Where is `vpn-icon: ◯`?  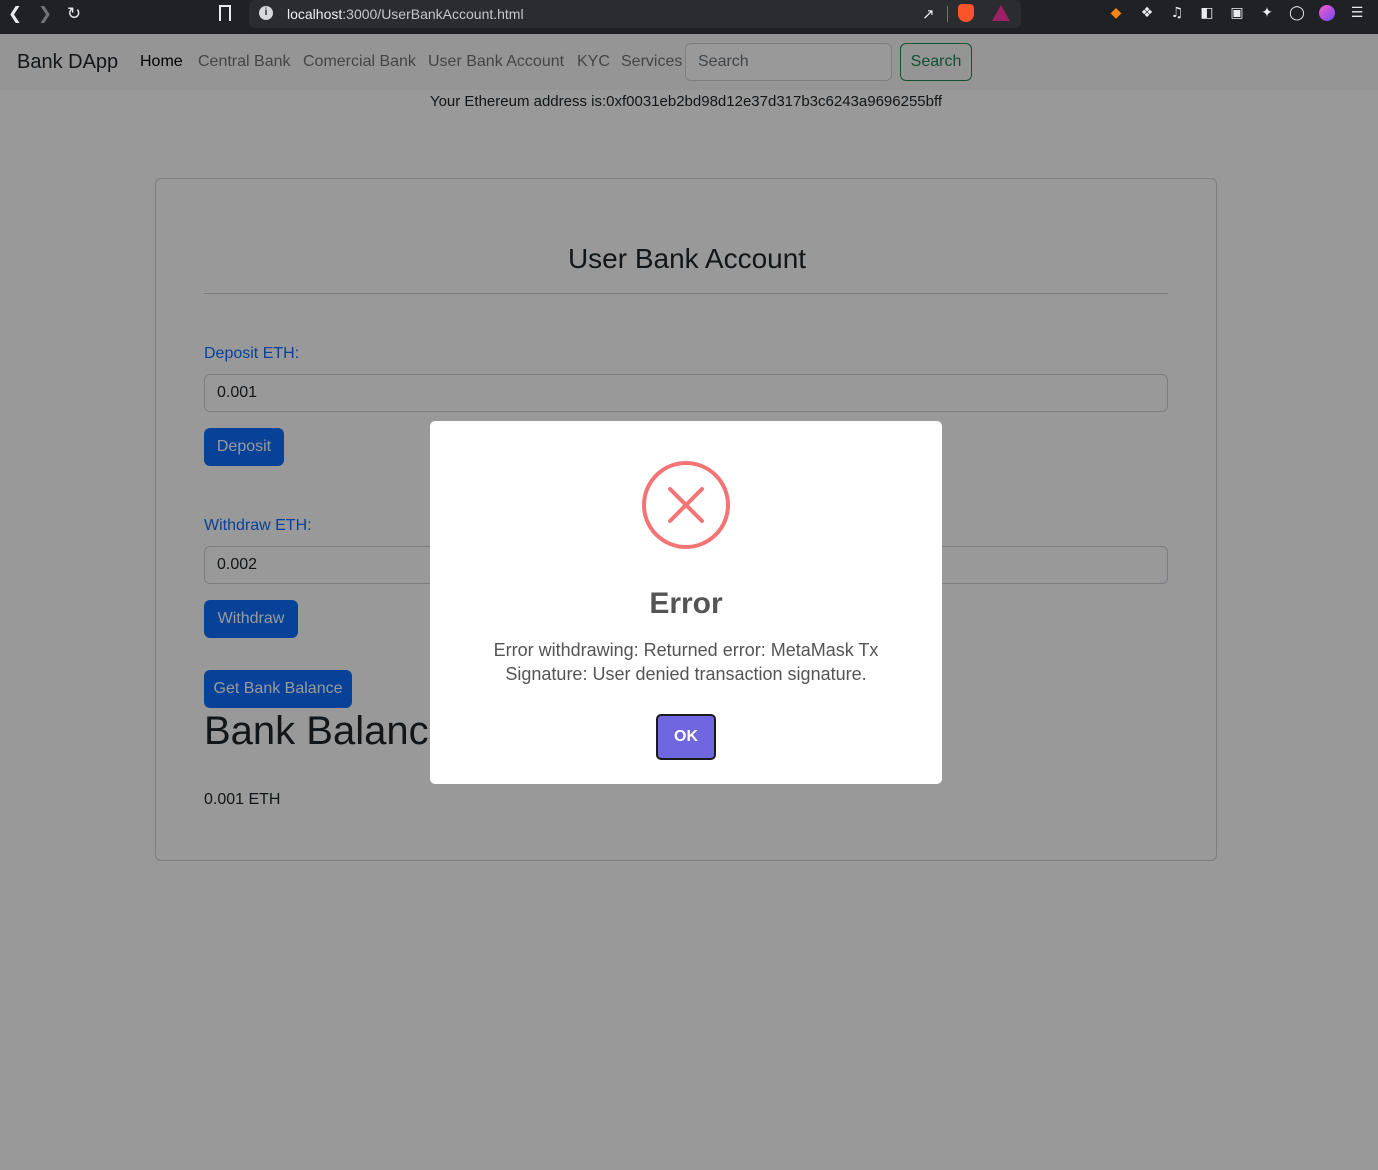 vpn-icon: ◯ is located at coordinates (1297, 13).